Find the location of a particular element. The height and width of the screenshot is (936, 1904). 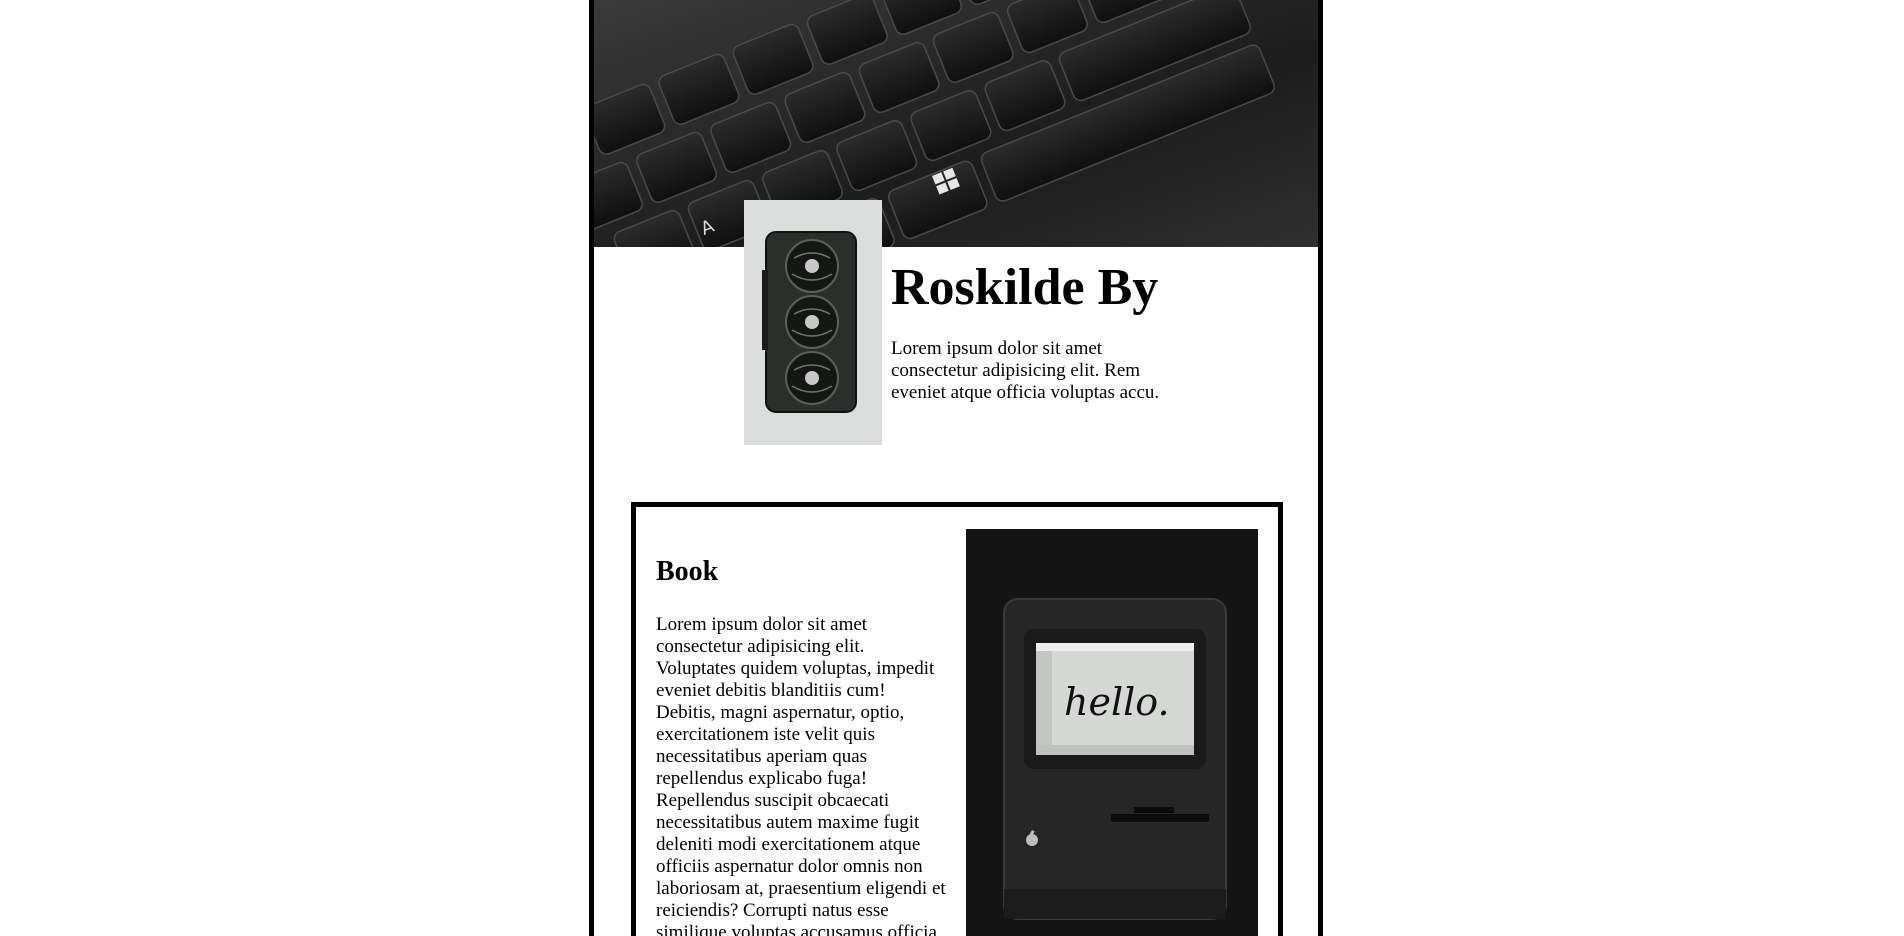

vintage-computer-photo: hello. is located at coordinates (1112, 732).